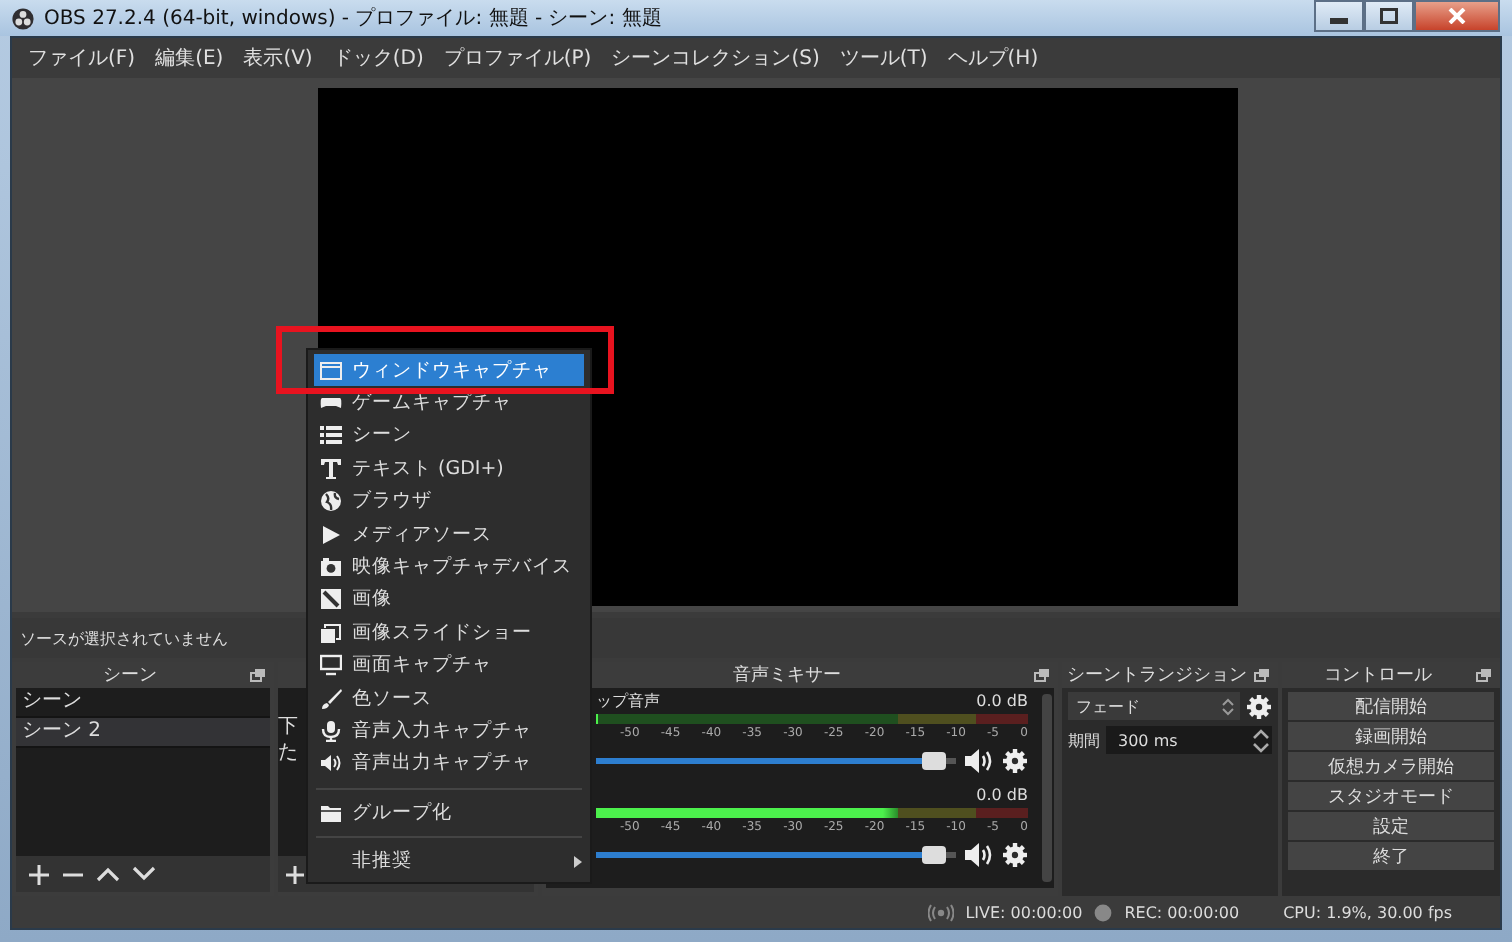  Describe the element at coordinates (331, 534) in the screenshot. I see `play-icon` at that location.